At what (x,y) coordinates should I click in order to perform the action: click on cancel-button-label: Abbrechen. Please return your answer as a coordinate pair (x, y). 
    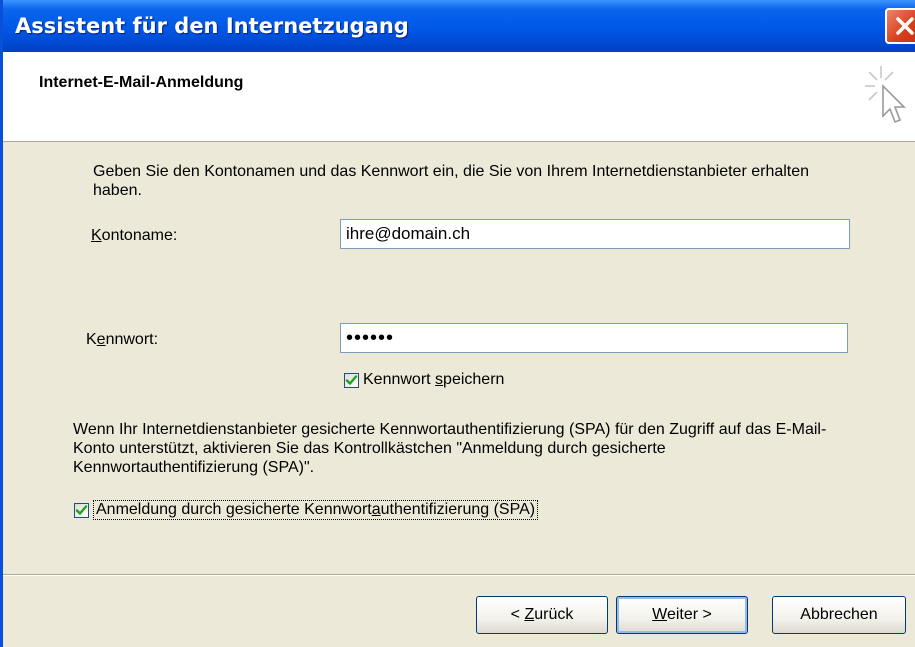
    Looking at the image, I should click on (839, 614).